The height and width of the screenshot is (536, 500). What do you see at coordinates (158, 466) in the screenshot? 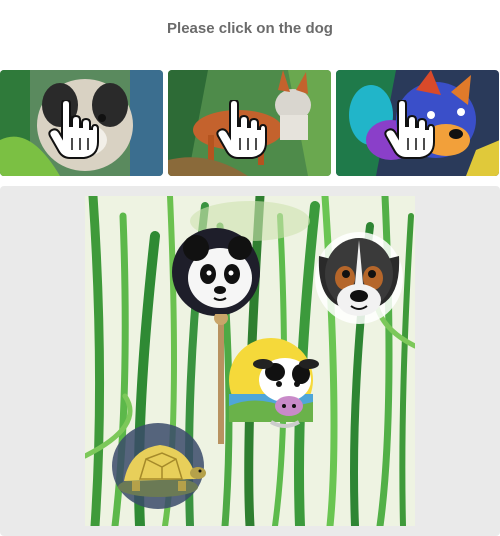
I see `turtle-option` at bounding box center [158, 466].